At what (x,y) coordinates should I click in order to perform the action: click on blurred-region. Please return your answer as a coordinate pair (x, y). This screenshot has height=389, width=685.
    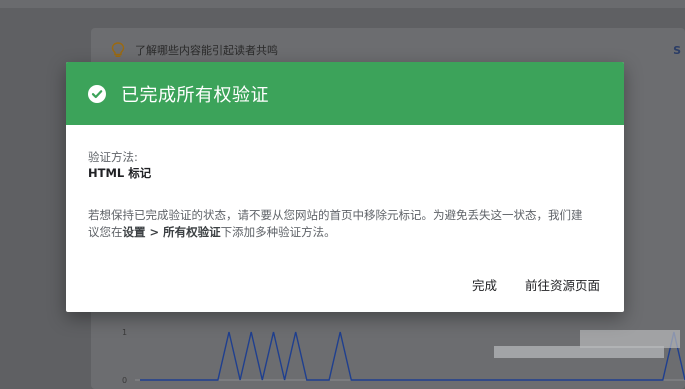
    Looking at the image, I should click on (630, 339).